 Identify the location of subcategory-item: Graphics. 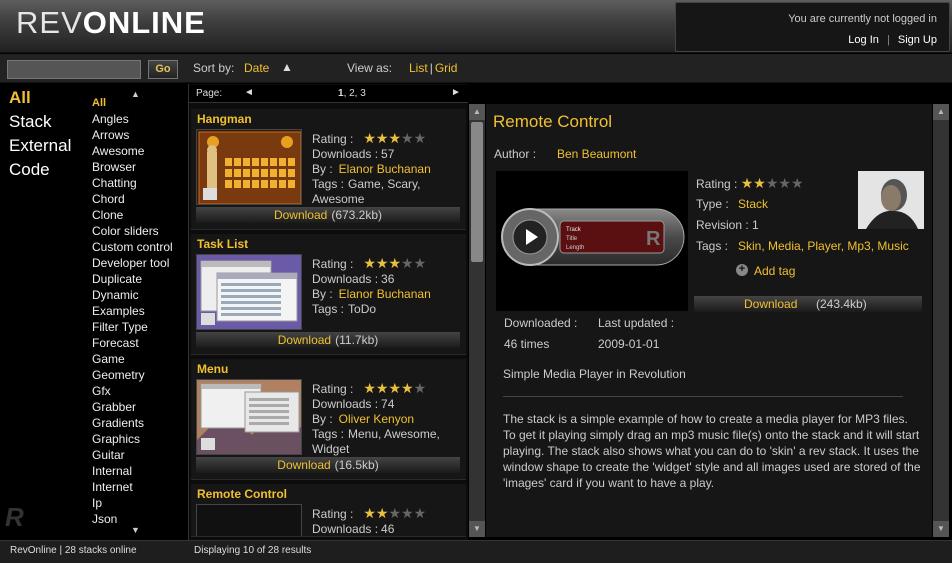
(116, 439).